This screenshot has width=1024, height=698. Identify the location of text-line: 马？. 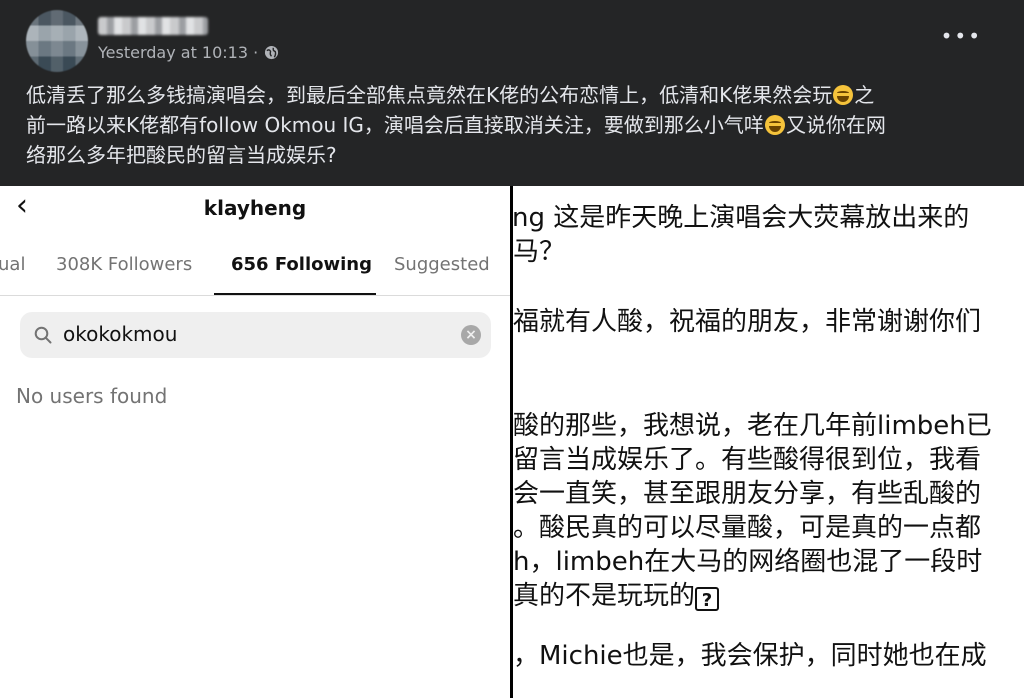
(539, 252).